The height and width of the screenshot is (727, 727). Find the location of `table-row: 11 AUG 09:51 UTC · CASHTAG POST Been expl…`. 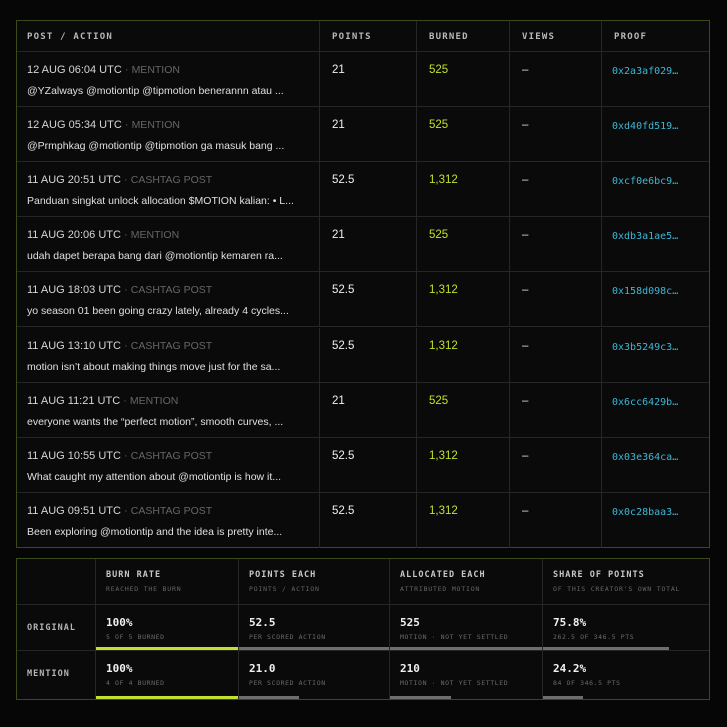

table-row: 11 AUG 09:51 UTC · CASHTAG POST Been expl… is located at coordinates (363, 520).